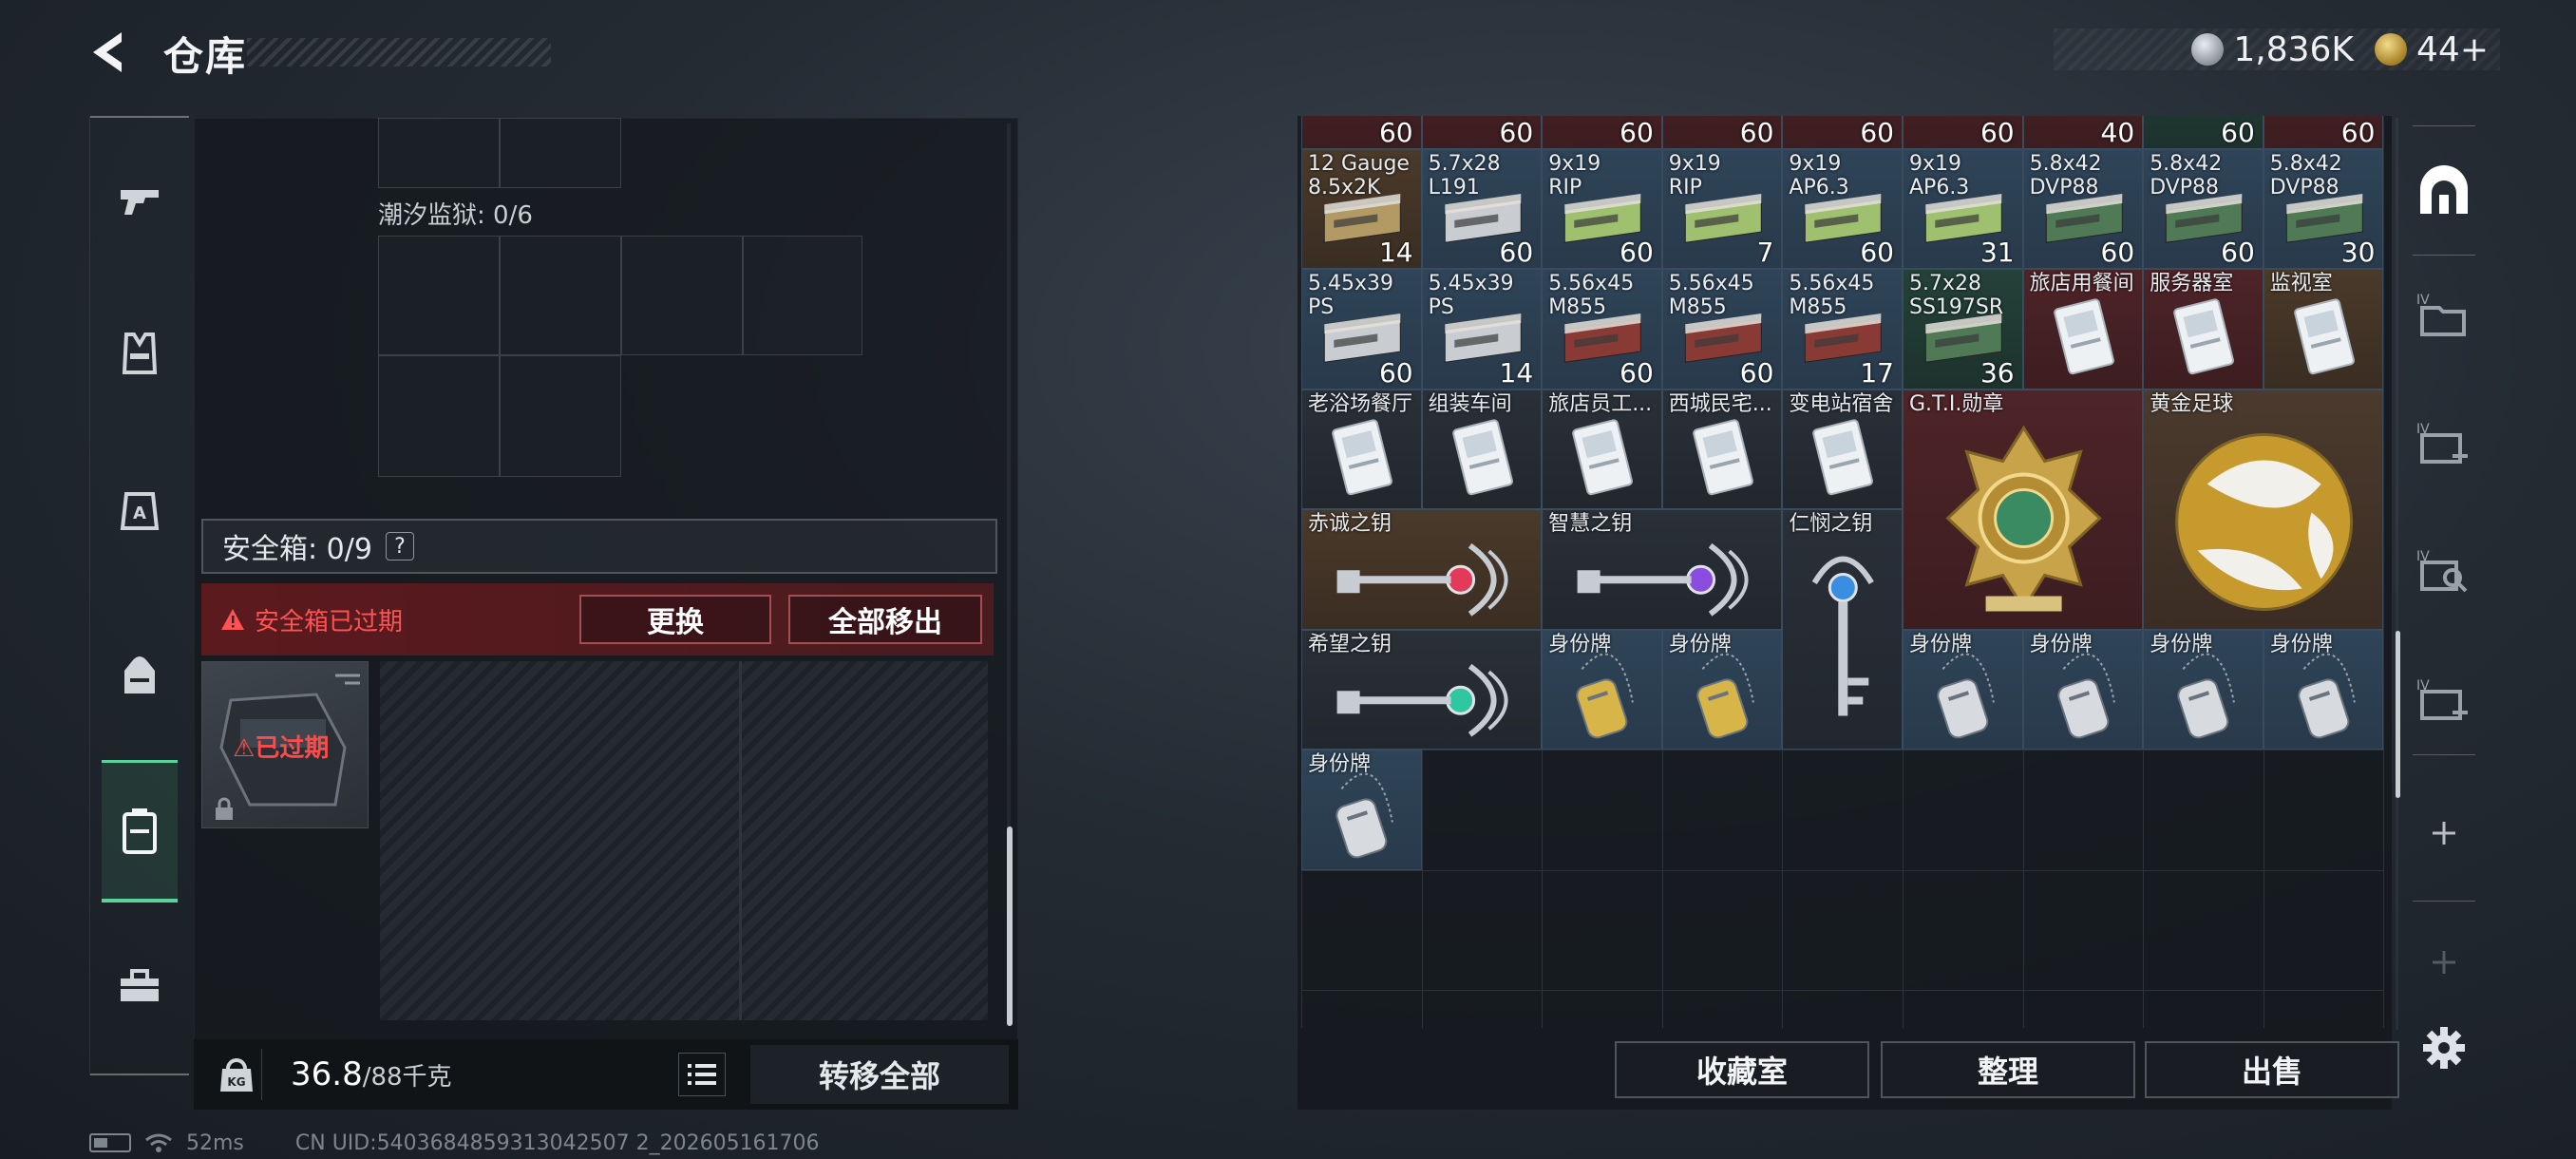 The image size is (2576, 1159). What do you see at coordinates (1742, 1069) in the screenshot?
I see `collection-room-button: 收藏室` at bounding box center [1742, 1069].